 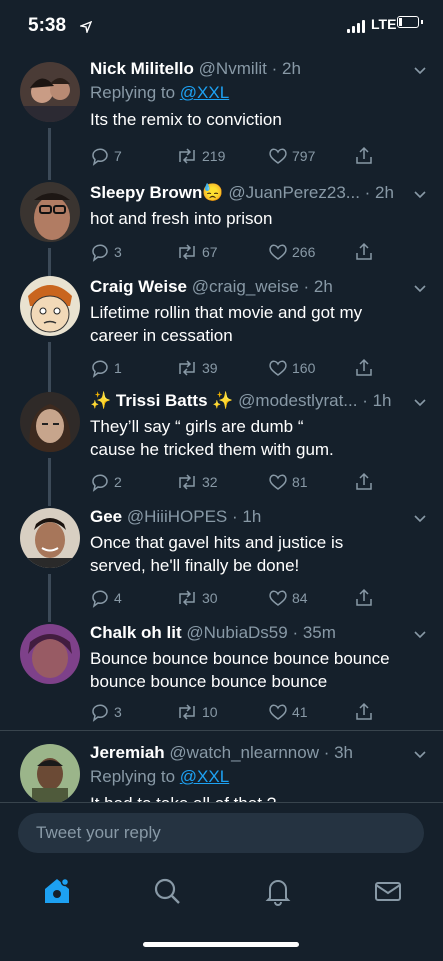 I want to click on display-name: Sleepy Brown, so click(x=146, y=192).